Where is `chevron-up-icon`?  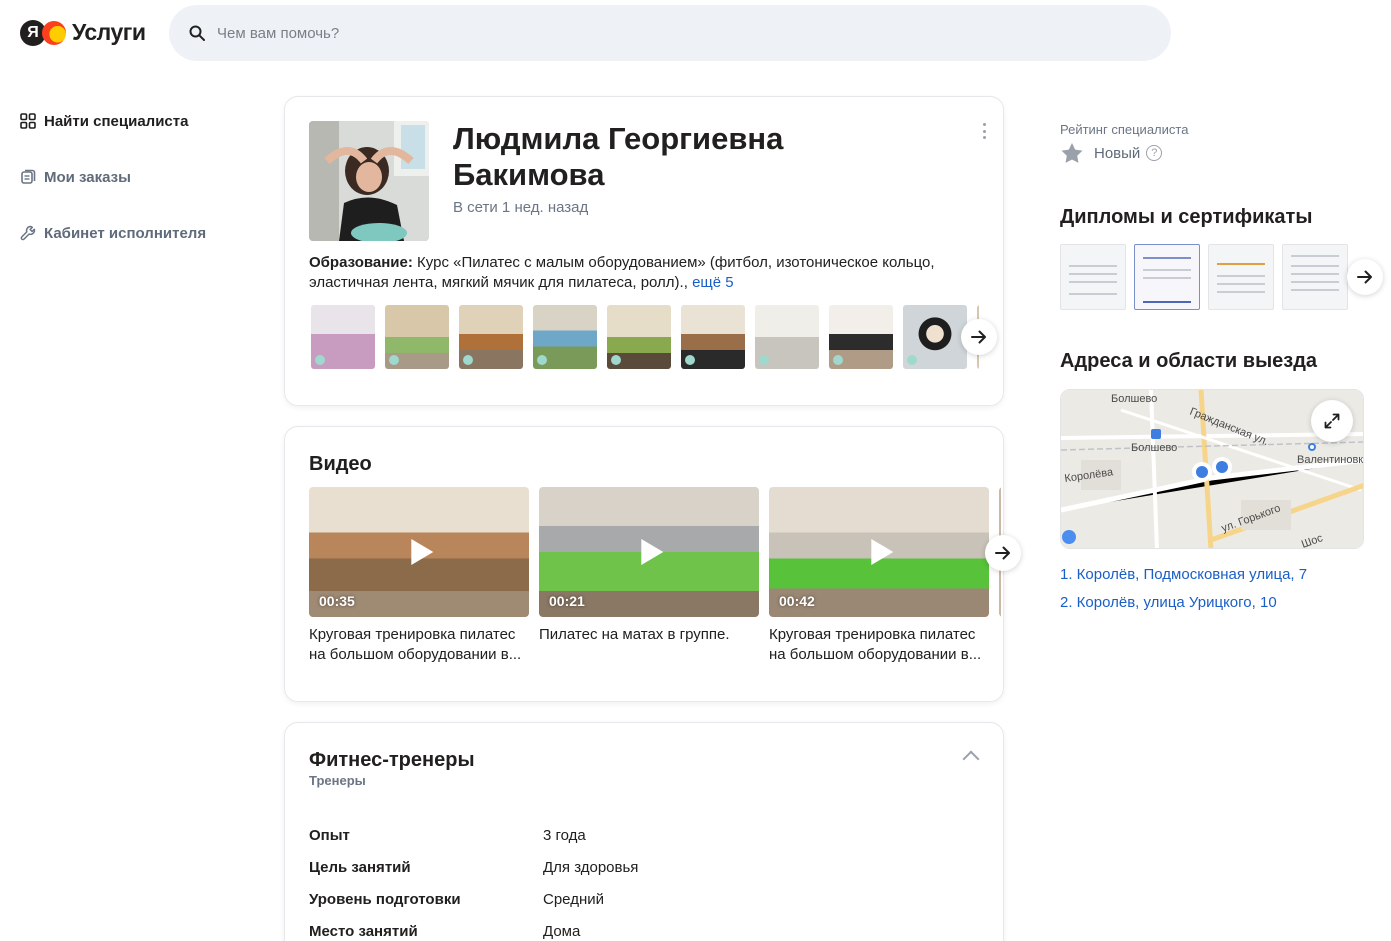
chevron-up-icon is located at coordinates (971, 759).